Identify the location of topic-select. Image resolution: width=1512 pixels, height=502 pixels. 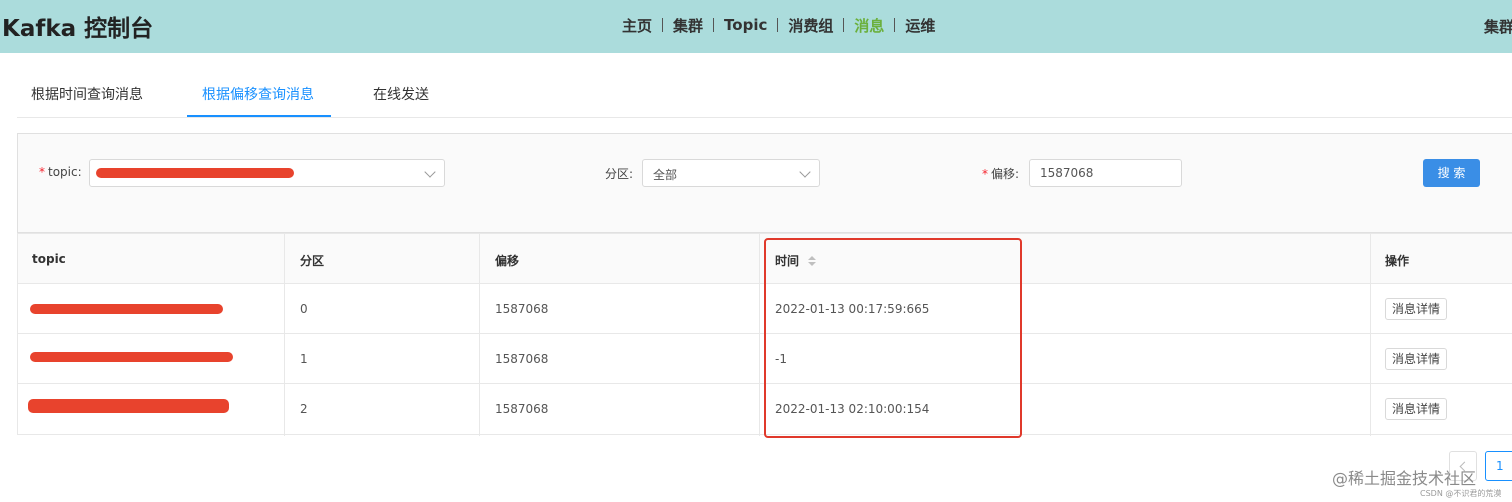
(267, 173).